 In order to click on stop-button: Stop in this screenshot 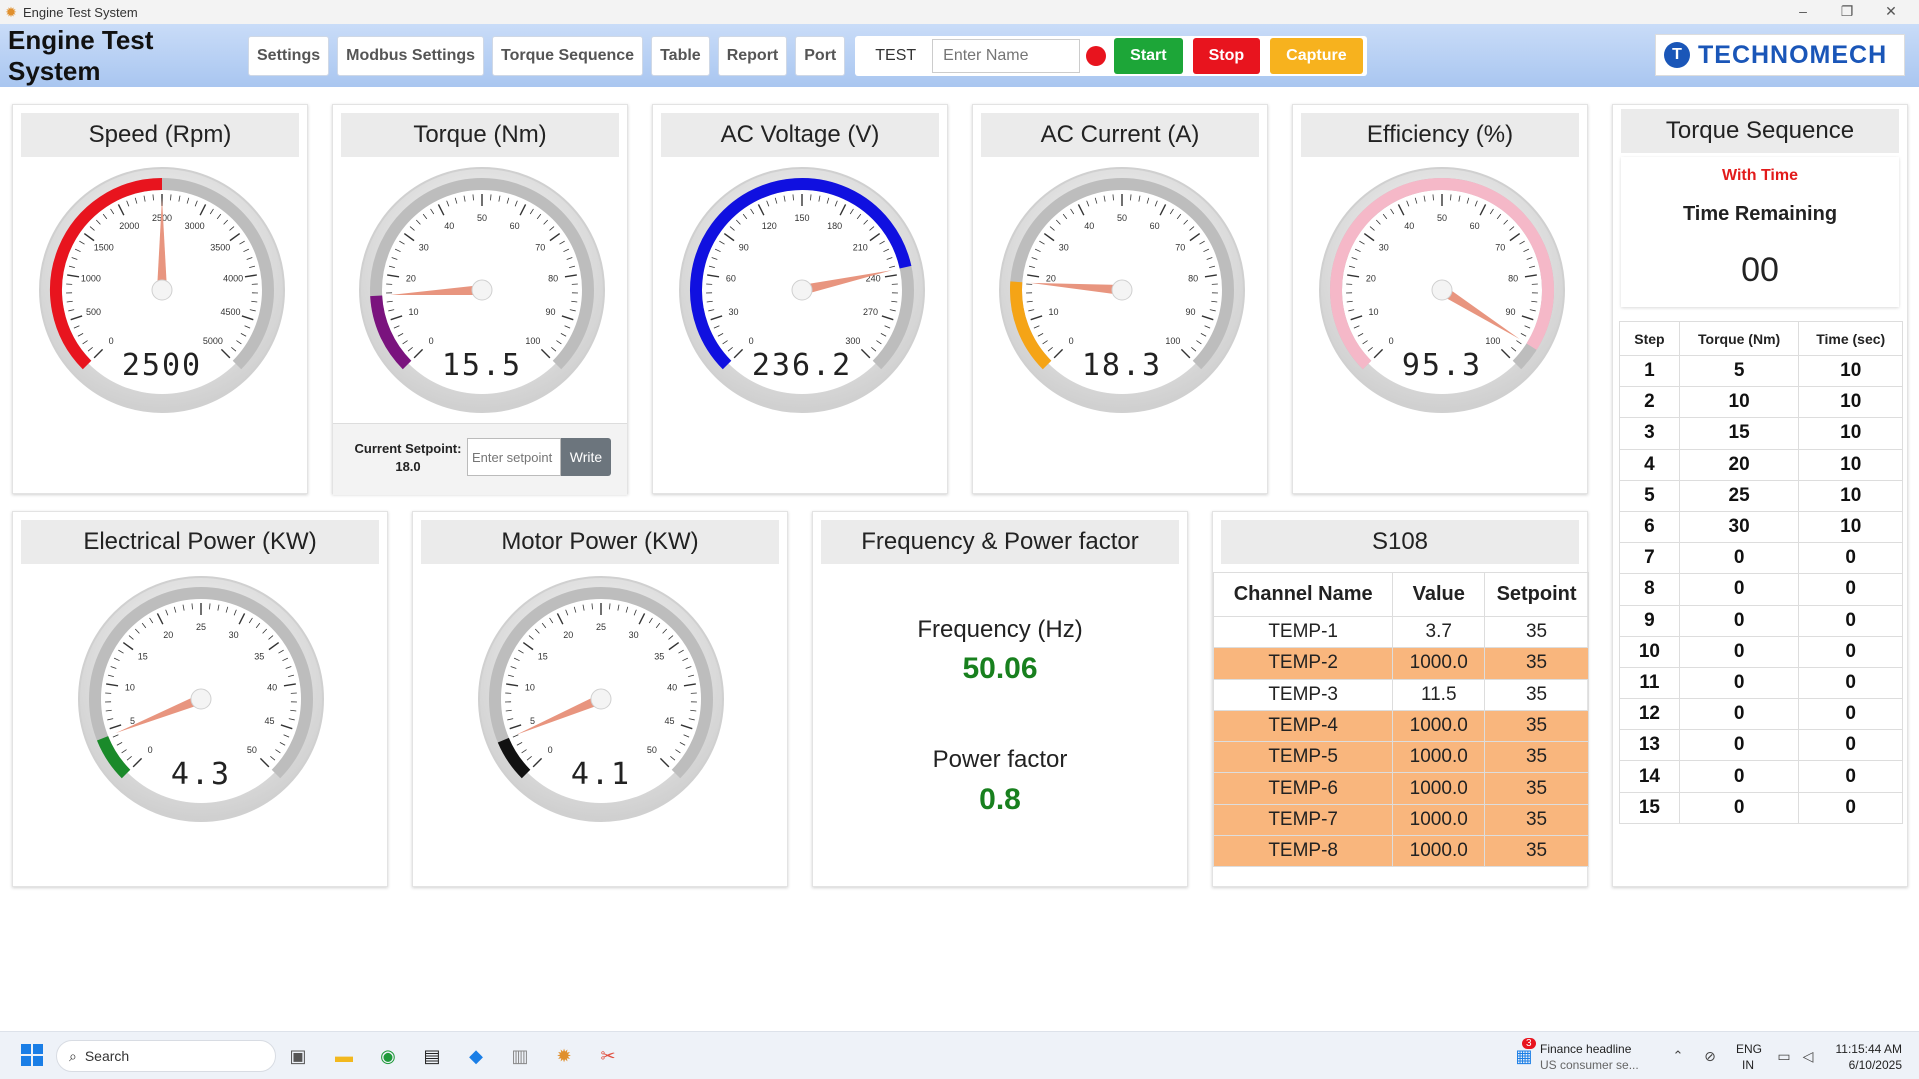, I will do `click(1226, 55)`.